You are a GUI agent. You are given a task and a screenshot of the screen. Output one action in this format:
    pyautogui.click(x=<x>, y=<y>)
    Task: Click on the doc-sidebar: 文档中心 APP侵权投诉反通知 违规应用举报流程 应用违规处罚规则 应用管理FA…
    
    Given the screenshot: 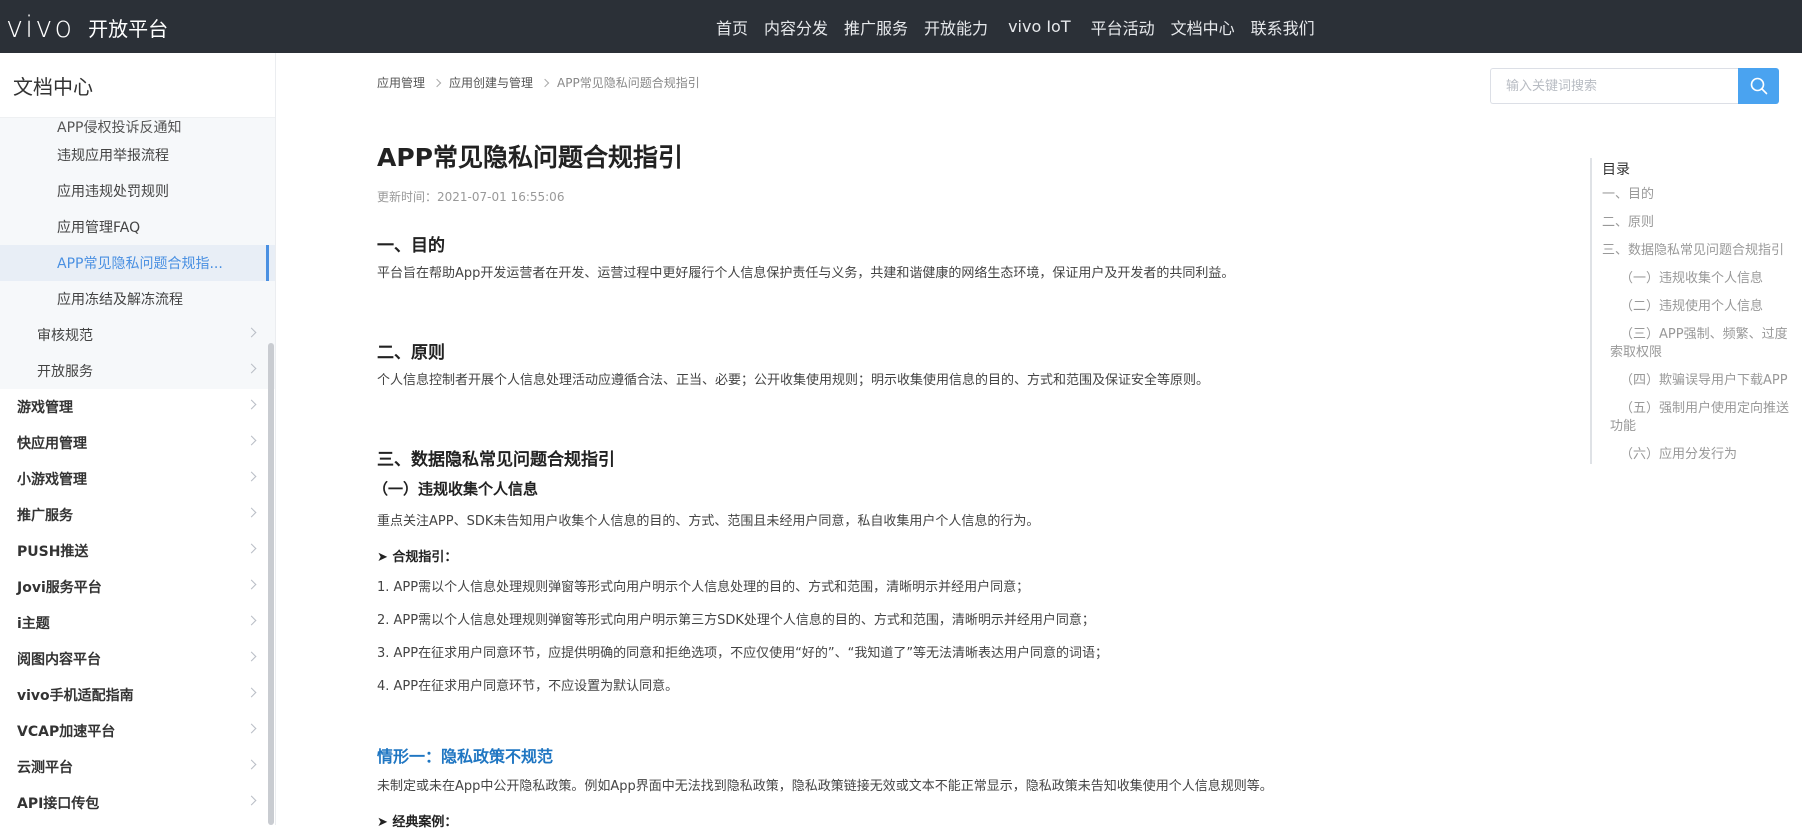 What is the action you would take?
    pyautogui.click(x=138, y=439)
    